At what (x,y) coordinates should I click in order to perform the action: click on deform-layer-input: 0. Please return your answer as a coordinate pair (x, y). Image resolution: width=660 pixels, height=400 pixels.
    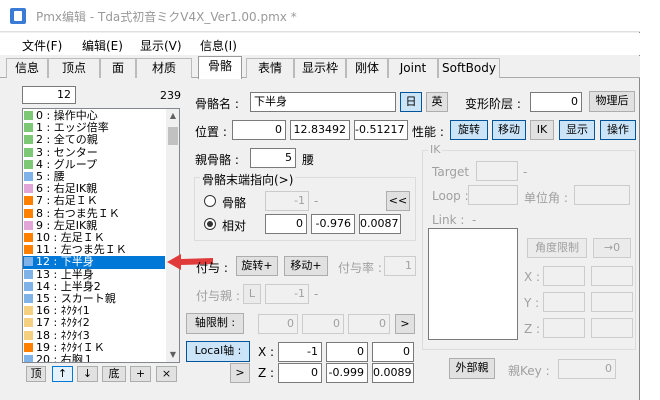
    Looking at the image, I should click on (556, 102).